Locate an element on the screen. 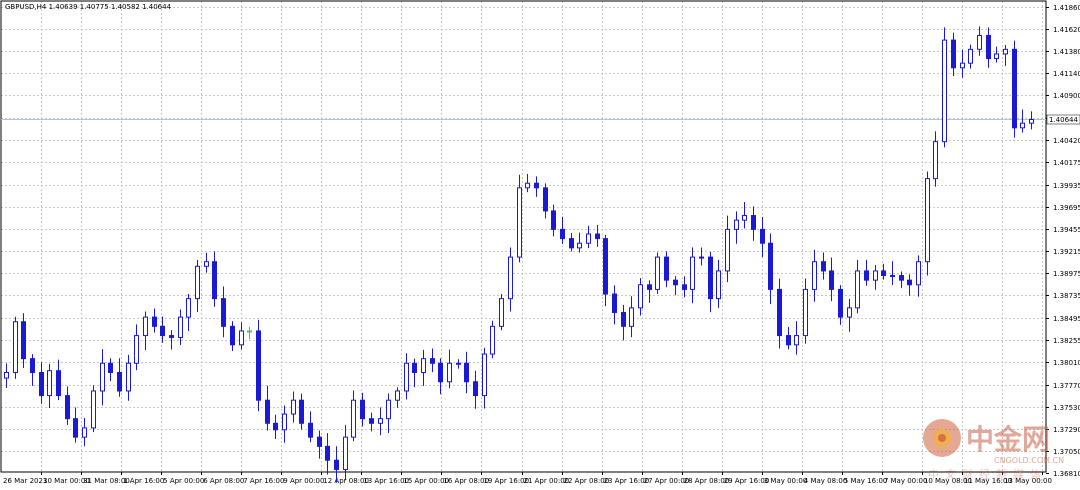  x-tick-label: 19 Apr 16:00 is located at coordinates (506, 481).